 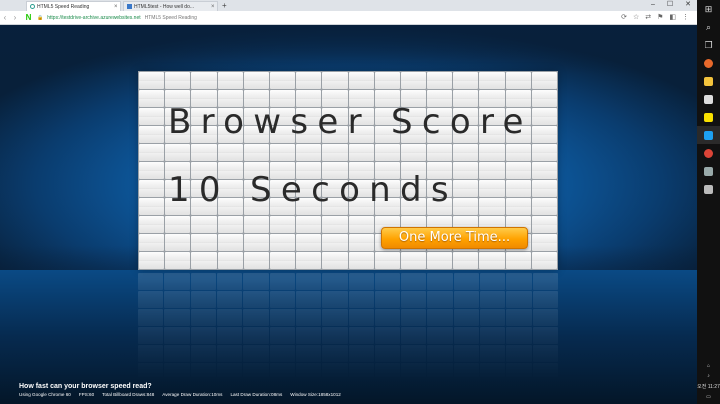 I want to click on notification-icon: ▭, so click(x=708, y=397).